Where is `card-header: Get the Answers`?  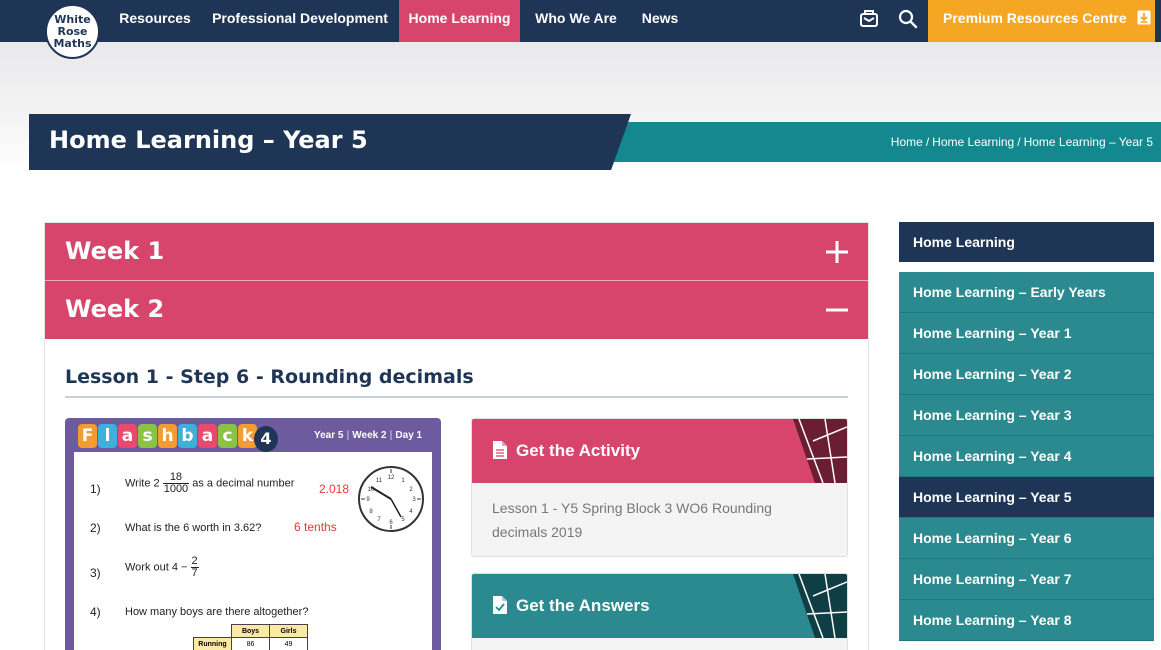
card-header: Get the Answers is located at coordinates (659, 606).